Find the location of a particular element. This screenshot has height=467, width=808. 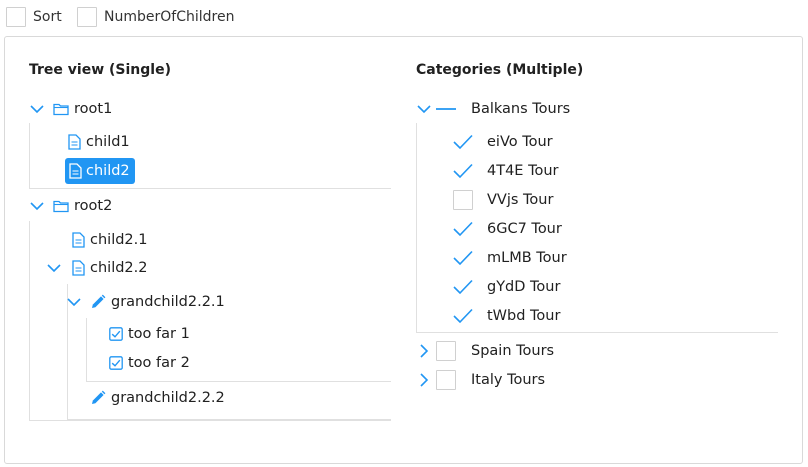

tree-node-grandchild2-2-2: grandchild2.2.2 is located at coordinates (157, 398).